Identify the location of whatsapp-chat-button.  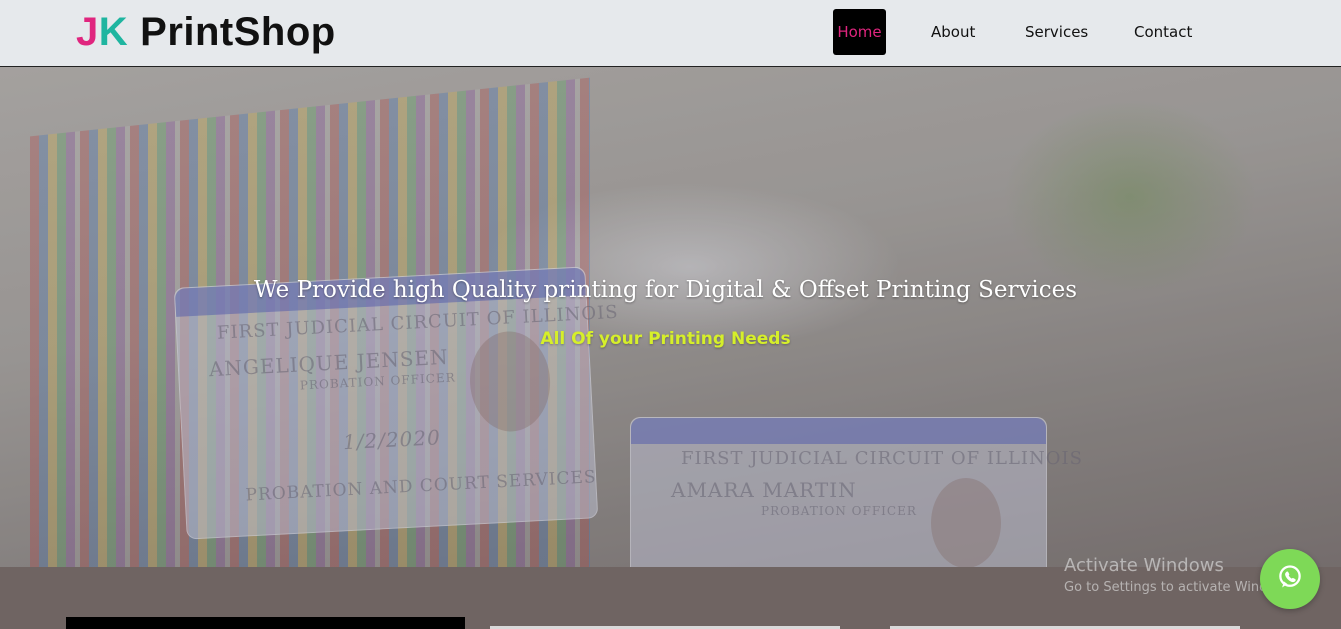
(1290, 579).